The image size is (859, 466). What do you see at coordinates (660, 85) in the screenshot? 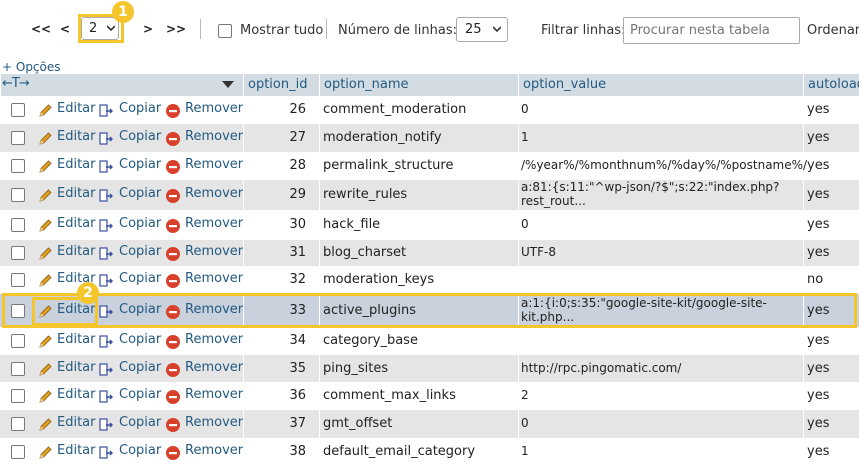
I see `column-header-option-value: option_value` at bounding box center [660, 85].